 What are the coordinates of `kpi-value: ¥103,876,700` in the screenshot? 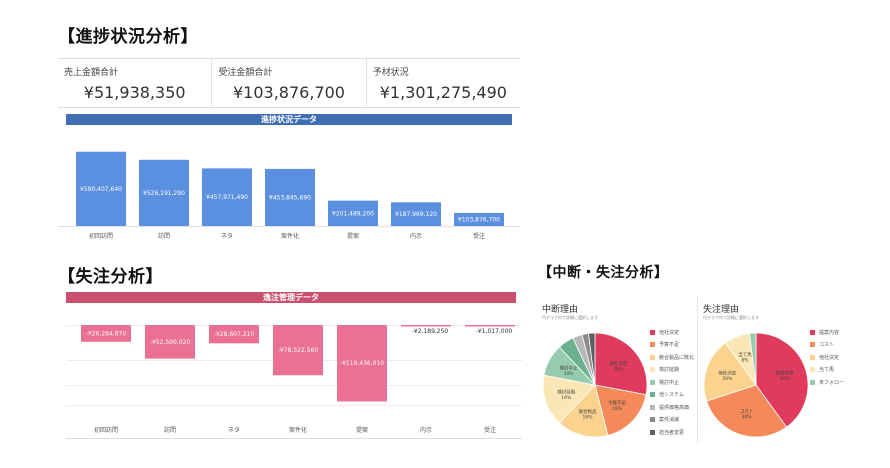 It's located at (289, 92).